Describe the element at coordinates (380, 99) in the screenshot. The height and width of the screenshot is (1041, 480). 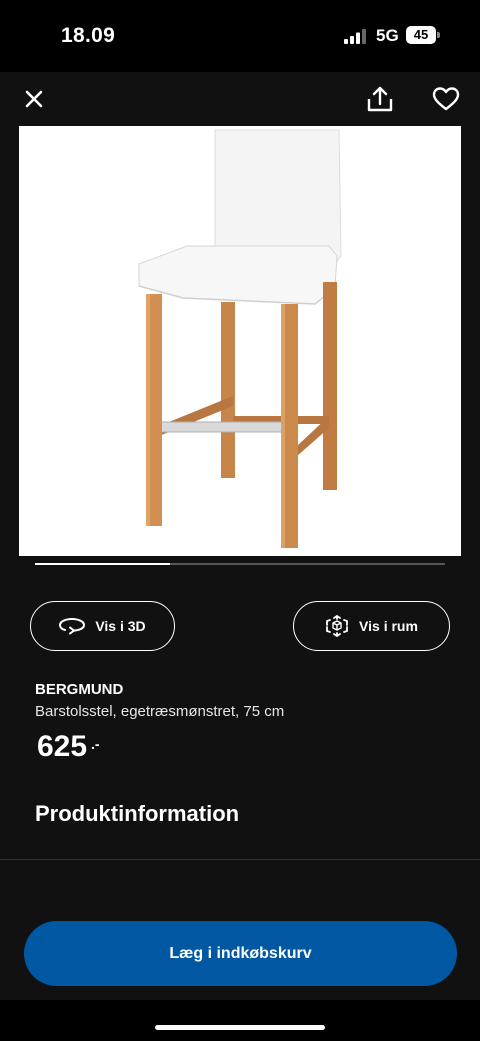
I see `share-icon` at that location.